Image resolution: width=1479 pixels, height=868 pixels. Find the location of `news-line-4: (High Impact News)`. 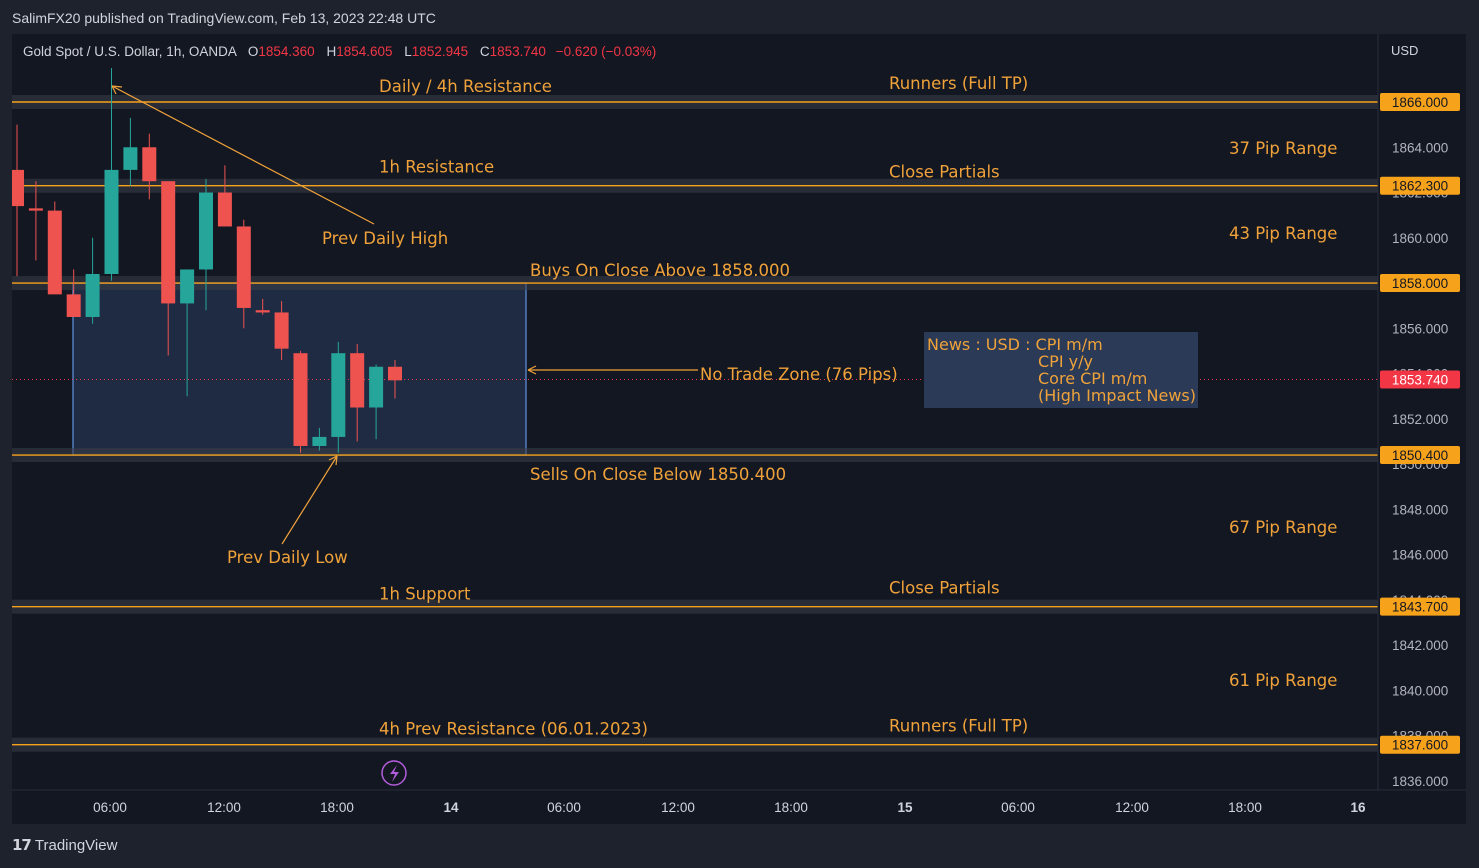

news-line-4: (High Impact News) is located at coordinates (1117, 395).